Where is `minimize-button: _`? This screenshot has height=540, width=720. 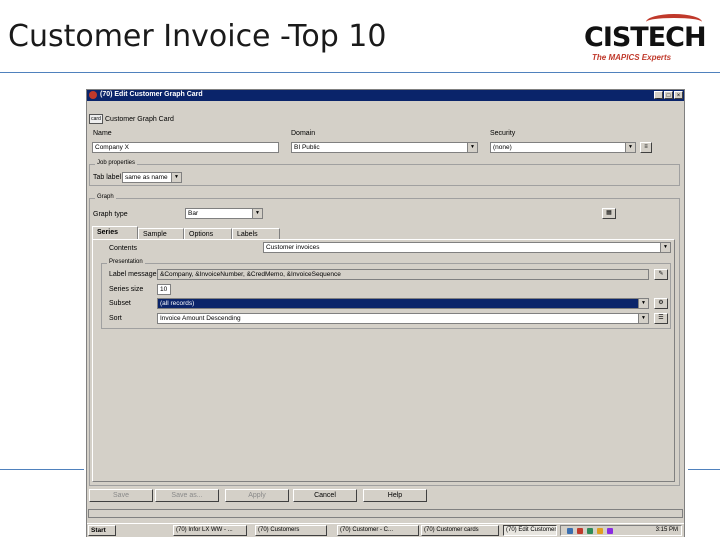 minimize-button: _ is located at coordinates (658, 95).